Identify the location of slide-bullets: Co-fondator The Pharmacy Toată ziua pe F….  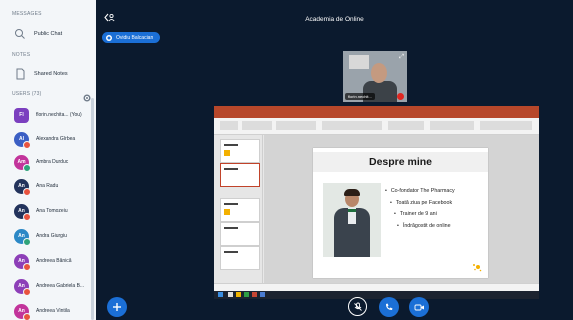
(435, 211).